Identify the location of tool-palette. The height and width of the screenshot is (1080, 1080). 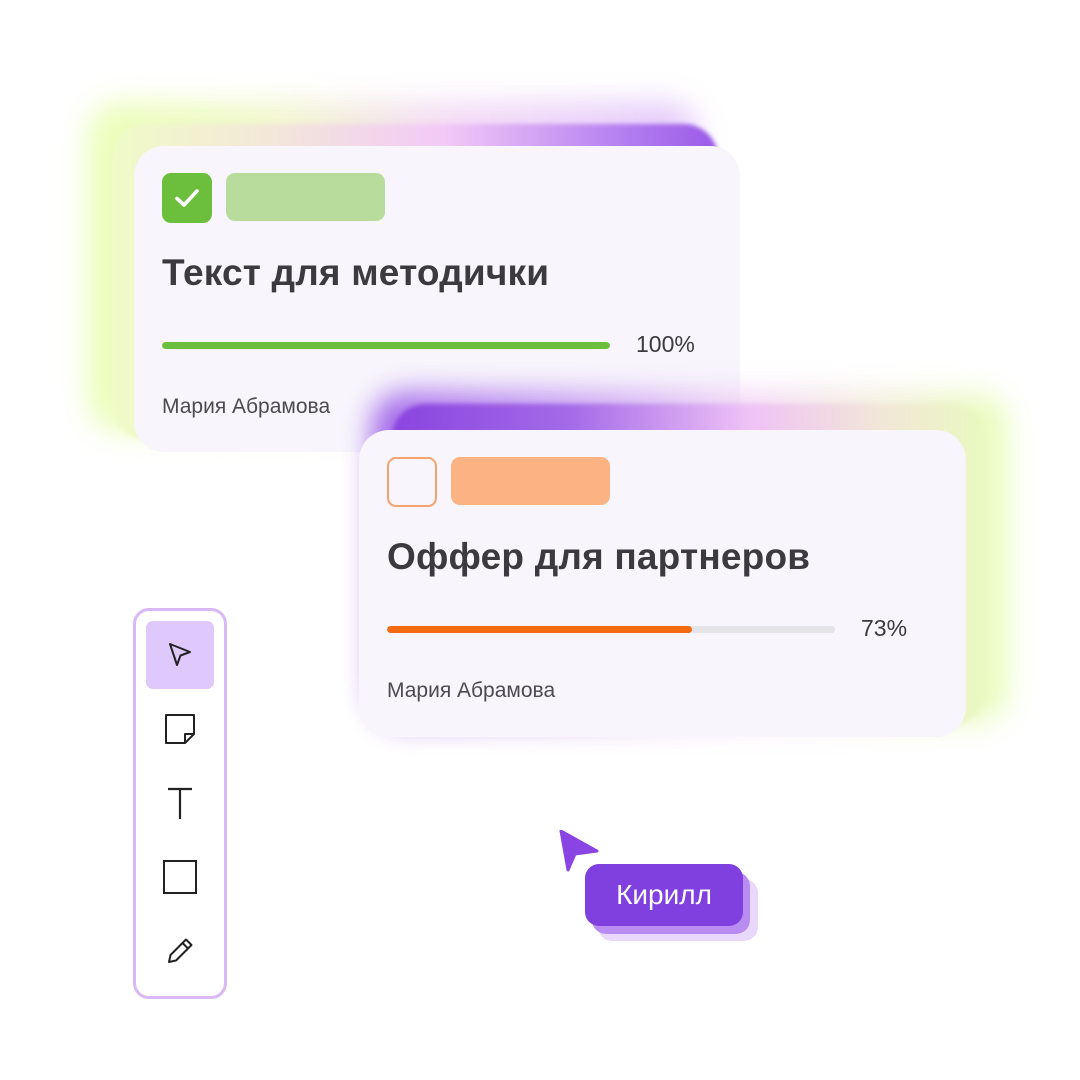
(180, 803).